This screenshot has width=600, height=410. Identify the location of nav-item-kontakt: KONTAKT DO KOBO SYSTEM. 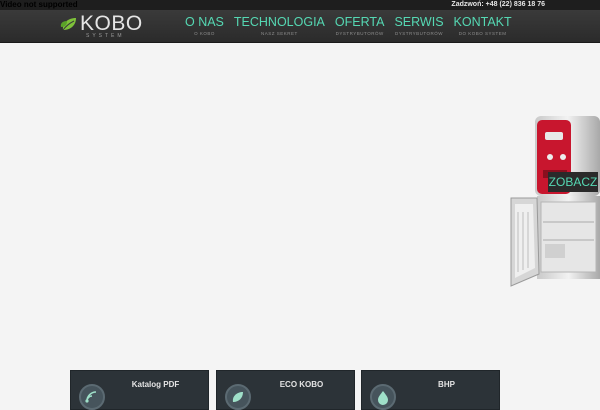
(483, 29).